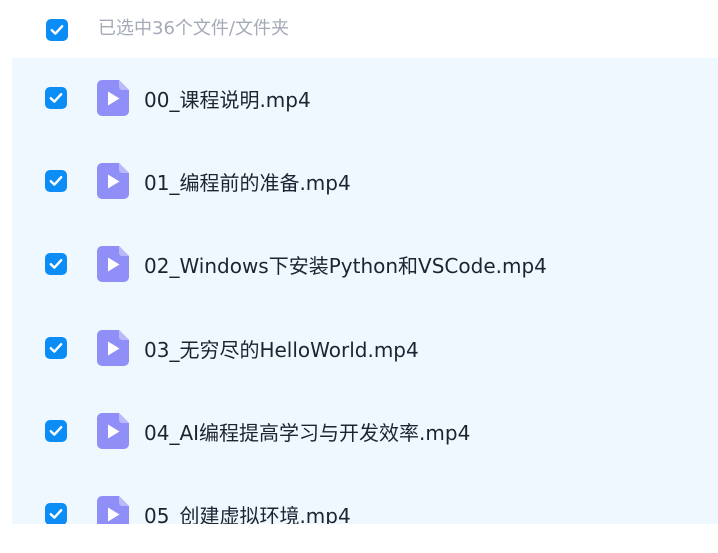  Describe the element at coordinates (359, 538) in the screenshot. I see `bottom-bar` at that location.